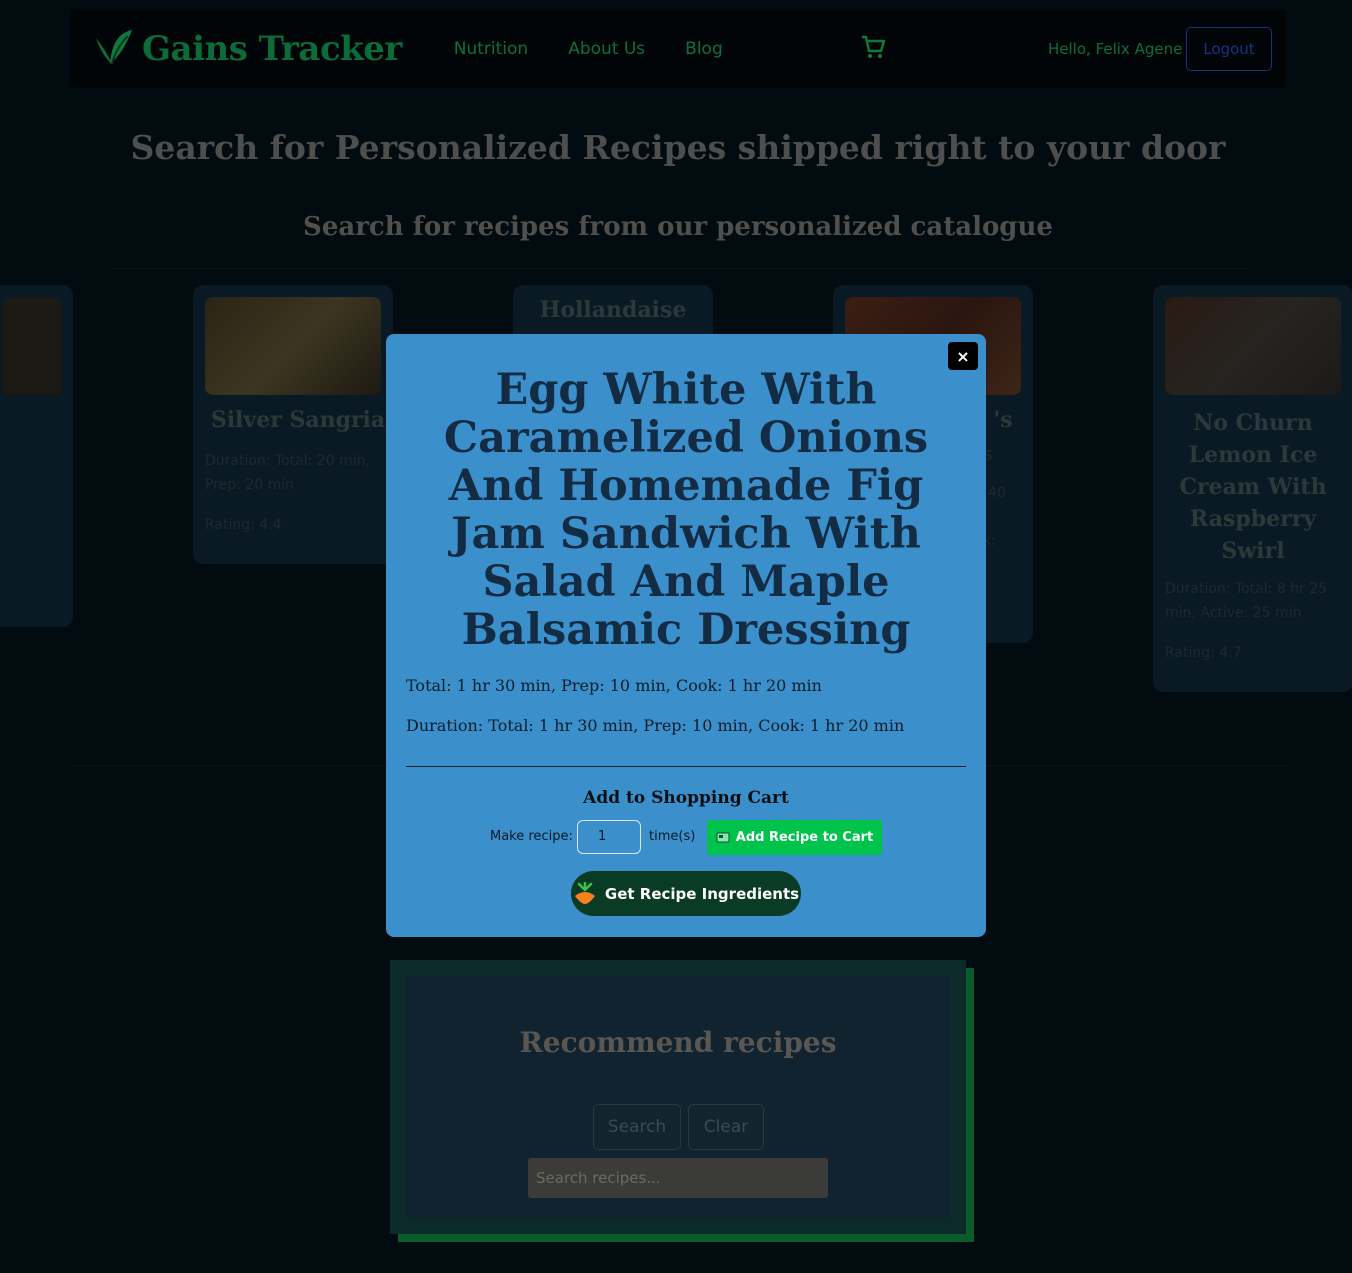 Image resolution: width=1352 pixels, height=1273 pixels. Describe the element at coordinates (1229, 49) in the screenshot. I see `logout-button: Logout` at that location.